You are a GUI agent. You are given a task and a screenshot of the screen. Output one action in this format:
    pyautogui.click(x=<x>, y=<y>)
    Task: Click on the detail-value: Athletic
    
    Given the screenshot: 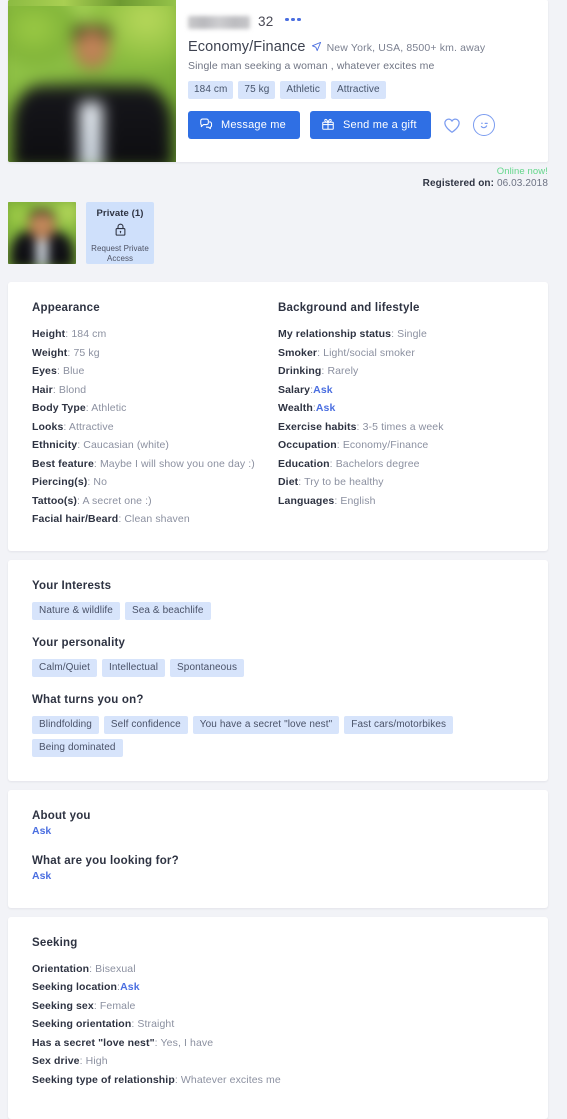 What is the action you would take?
    pyautogui.click(x=108, y=408)
    